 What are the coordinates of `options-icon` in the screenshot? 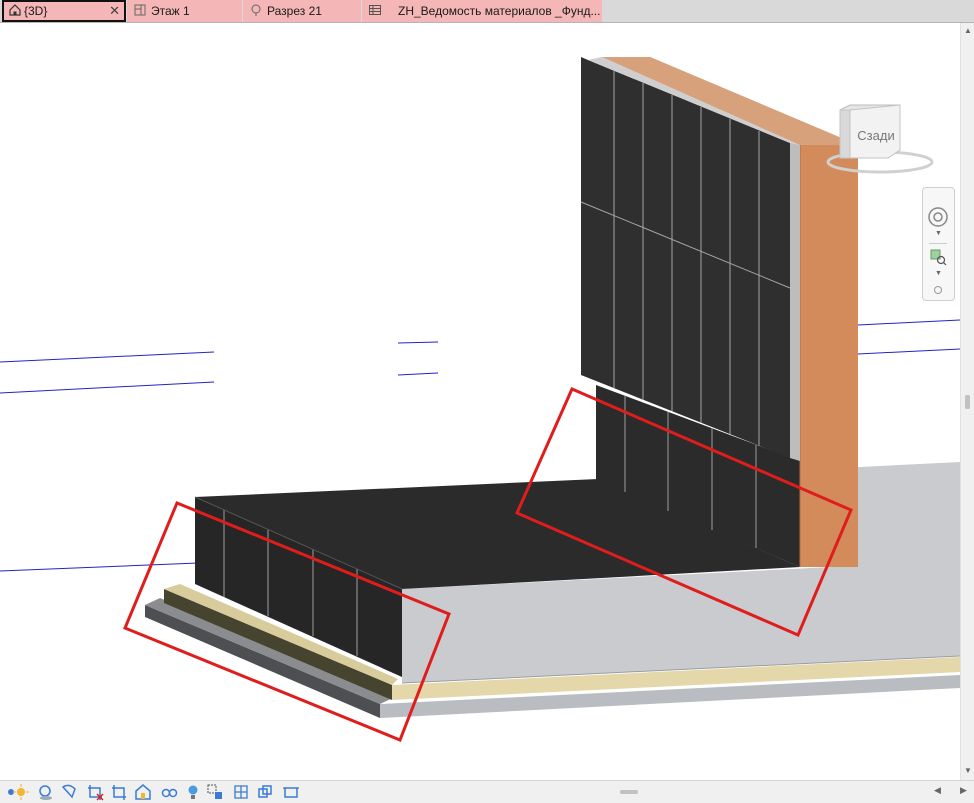 It's located at (938, 290).